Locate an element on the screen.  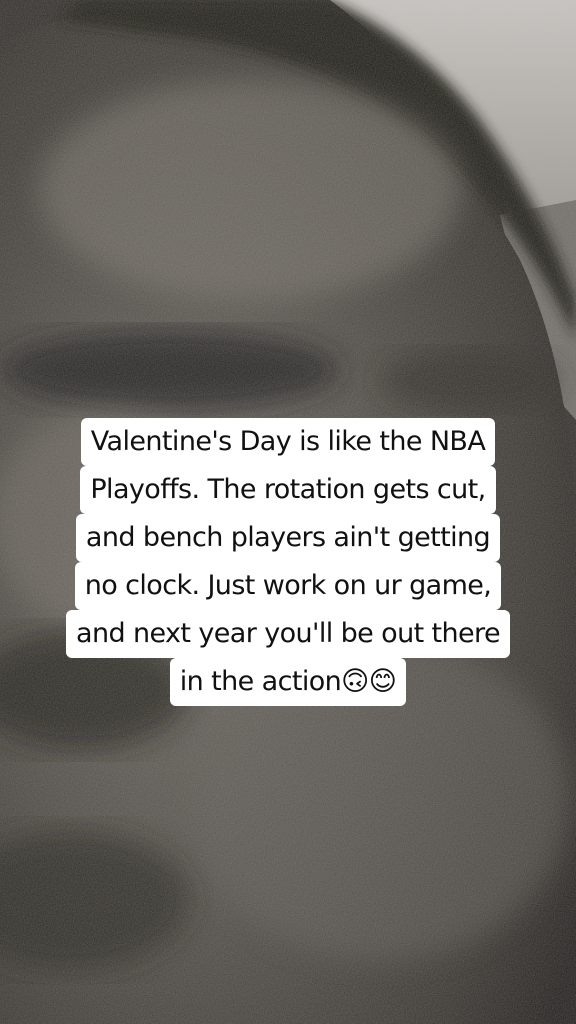
caption-line: Playoffs. The rotation gets cut, is located at coordinates (288, 490).